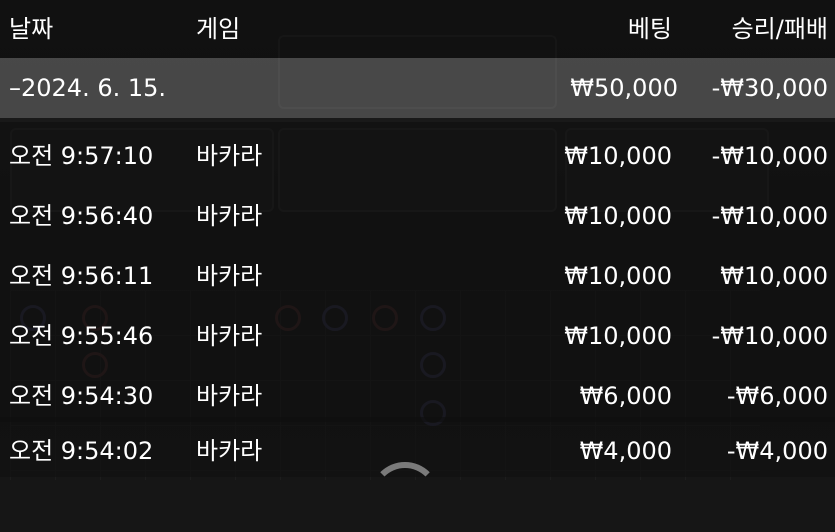 The width and height of the screenshot is (835, 532). Describe the element at coordinates (624, 88) in the screenshot. I see `group-bet-total: ₩50,000` at that location.